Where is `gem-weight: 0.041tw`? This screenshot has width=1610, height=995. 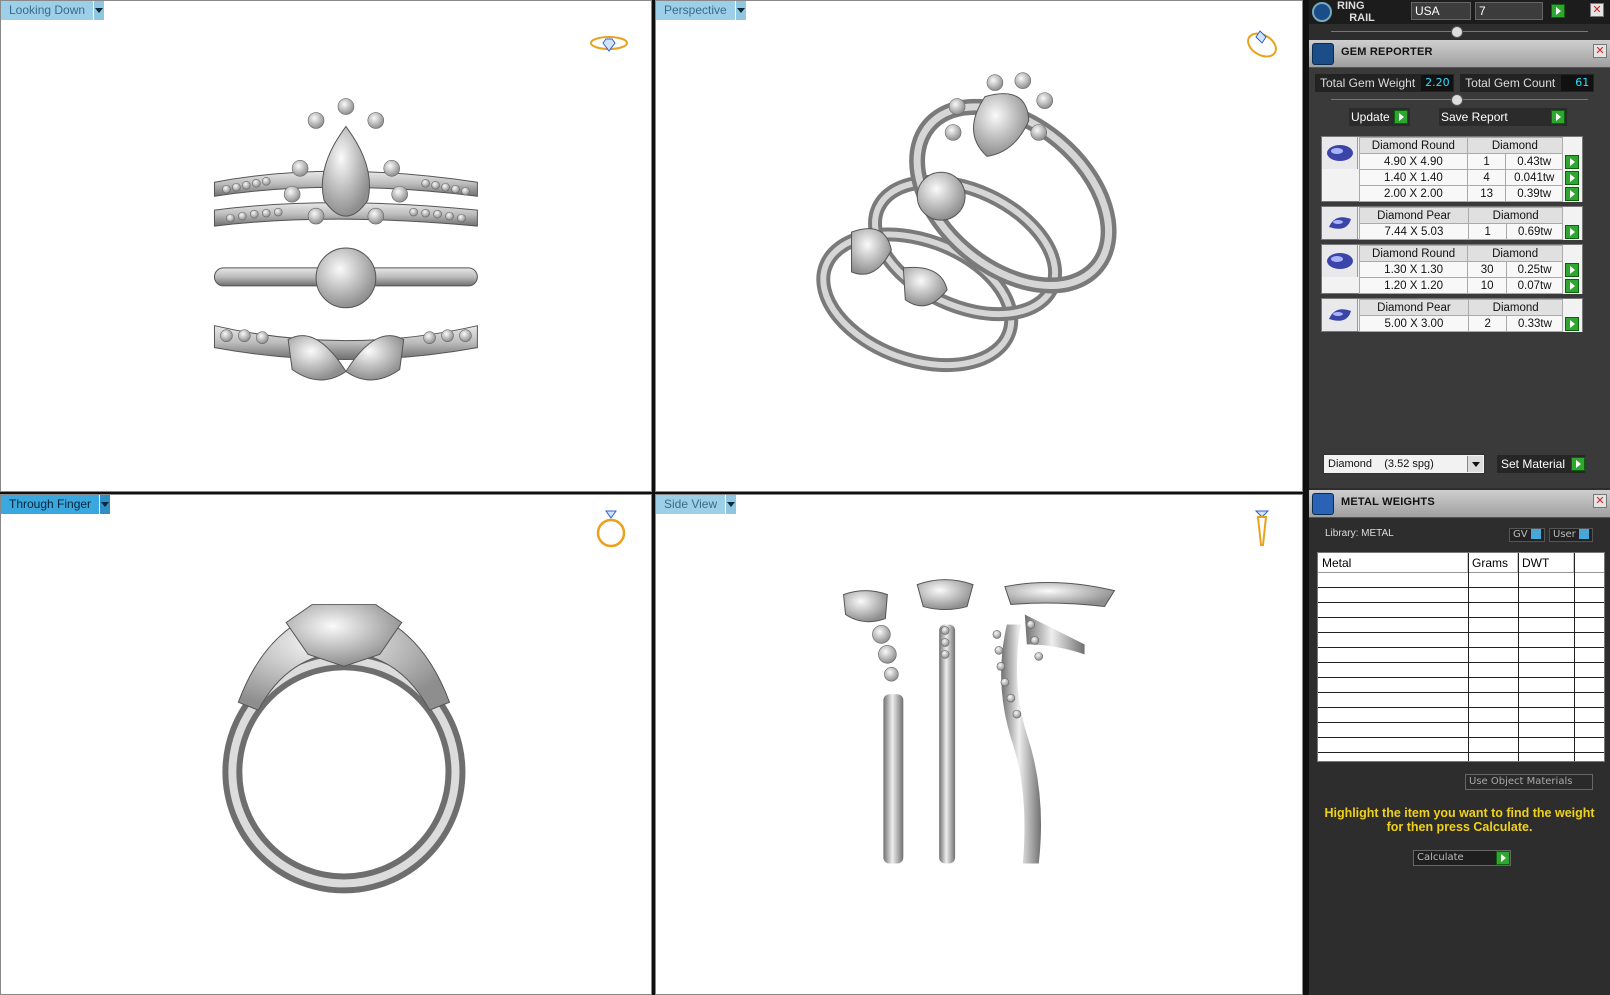
gem-weight: 0.041tw is located at coordinates (1534, 177).